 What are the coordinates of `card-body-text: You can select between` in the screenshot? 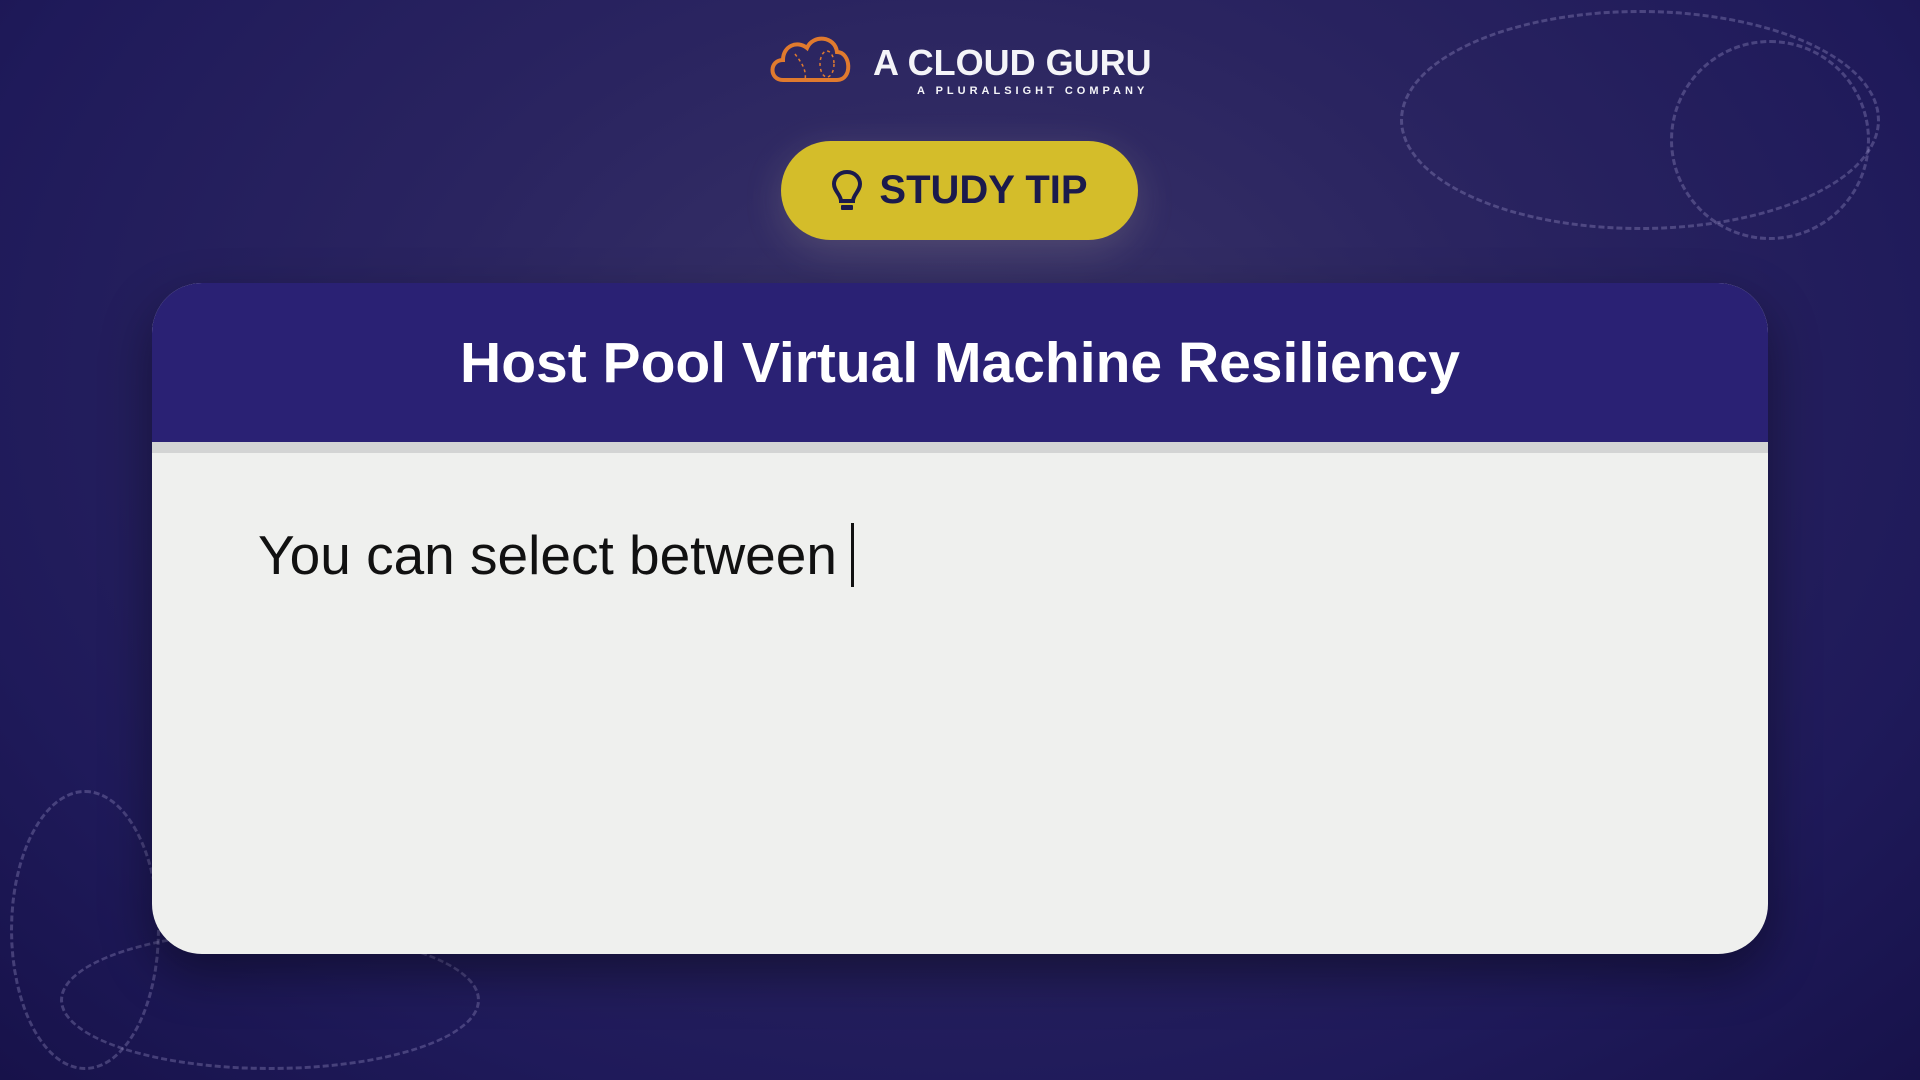 It's located at (547, 555).